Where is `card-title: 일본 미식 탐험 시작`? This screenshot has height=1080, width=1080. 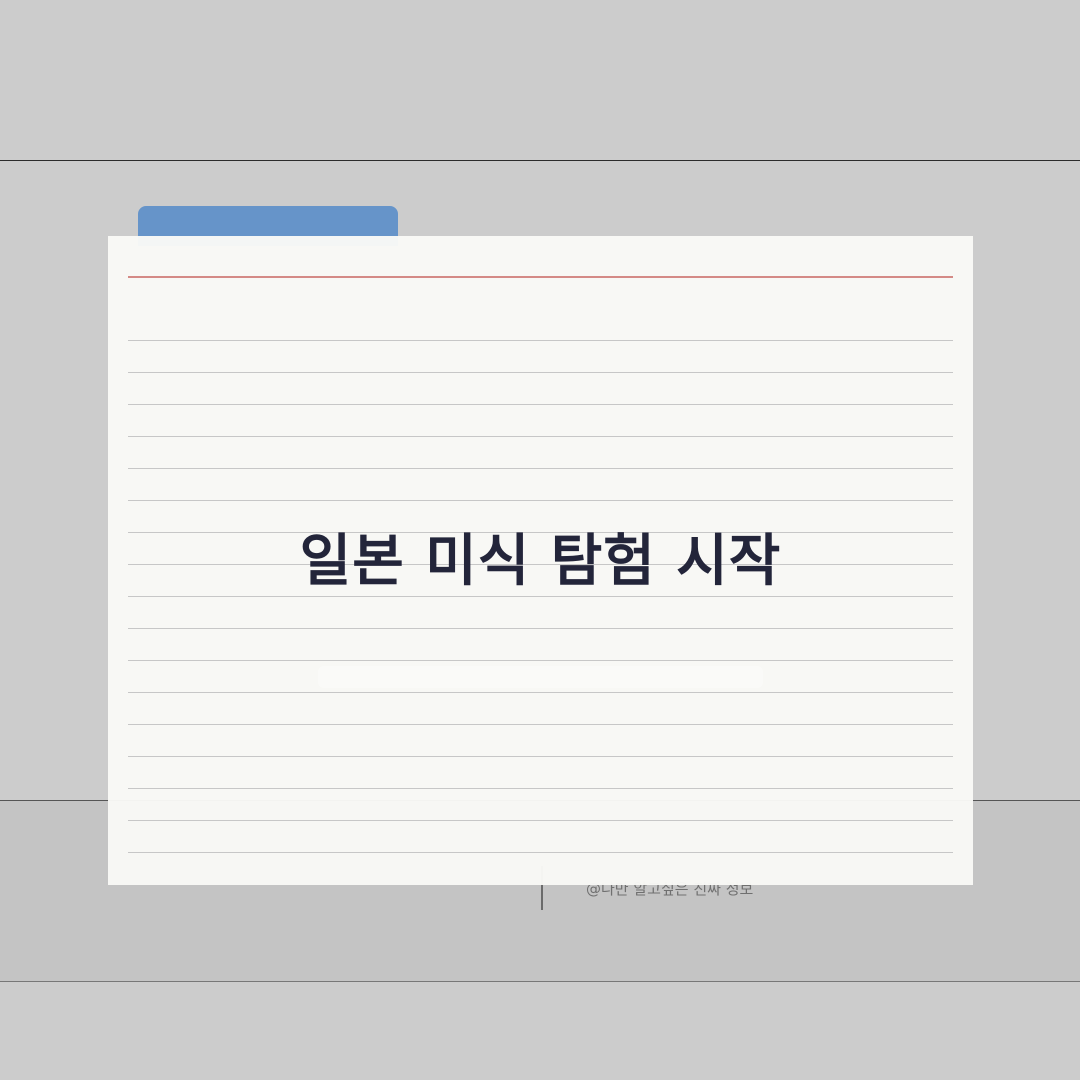
card-title: 일본 미식 탐험 시작 is located at coordinates (540, 561).